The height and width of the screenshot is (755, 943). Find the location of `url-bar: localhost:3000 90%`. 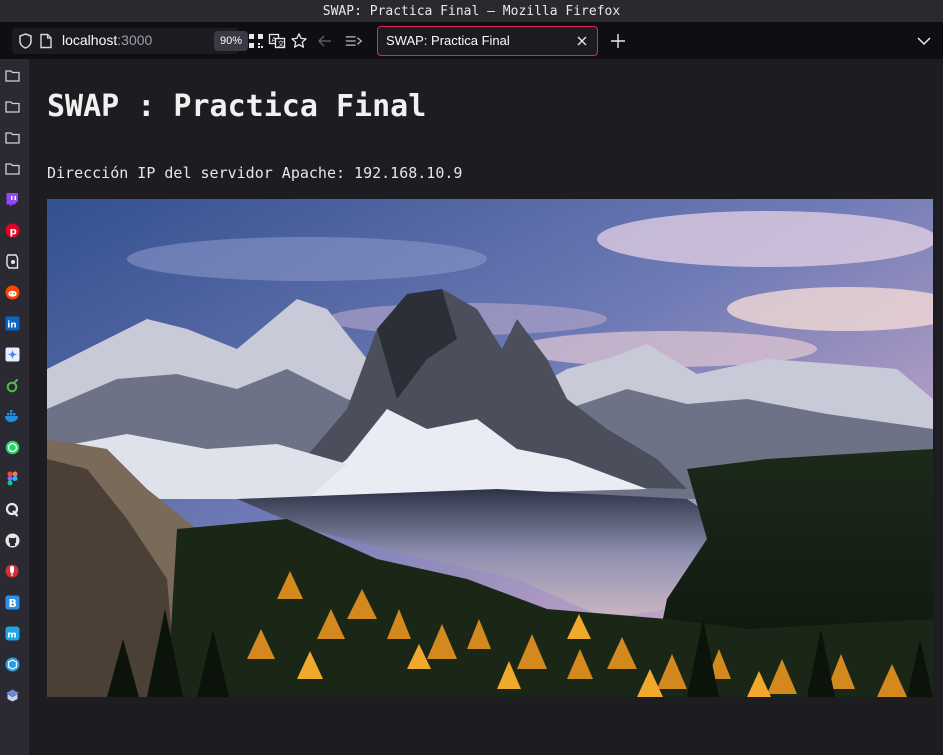

url-bar: localhost:3000 90% is located at coordinates (130, 41).